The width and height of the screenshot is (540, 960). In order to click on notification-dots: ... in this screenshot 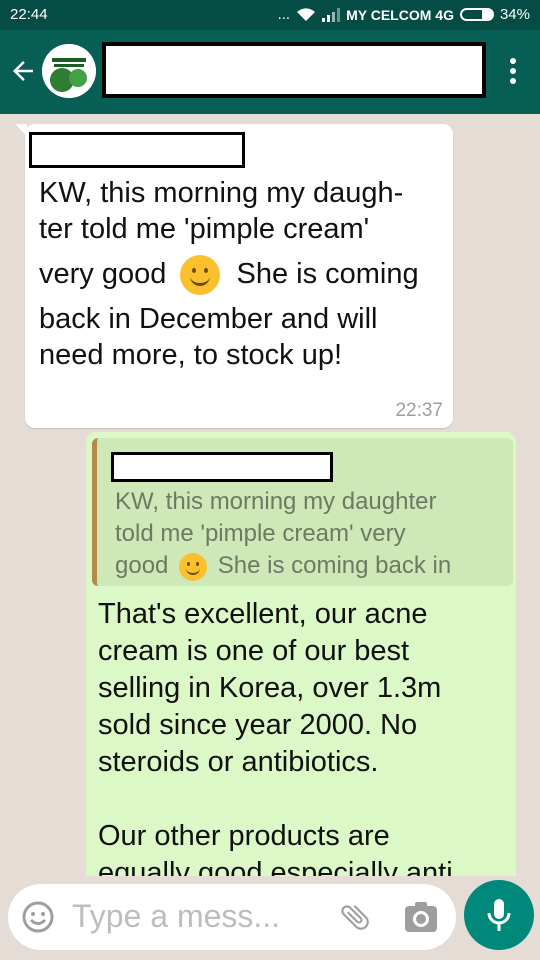, I will do `click(284, 14)`.